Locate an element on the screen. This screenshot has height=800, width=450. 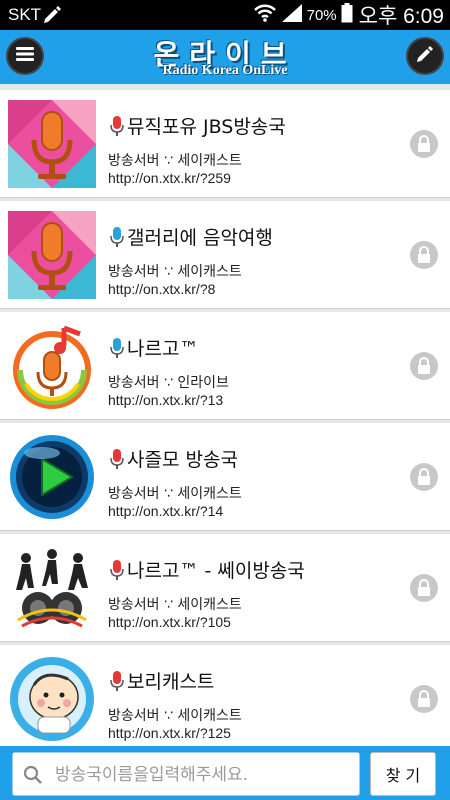
station-name: 사즐모 방송국 is located at coordinates (174, 458).